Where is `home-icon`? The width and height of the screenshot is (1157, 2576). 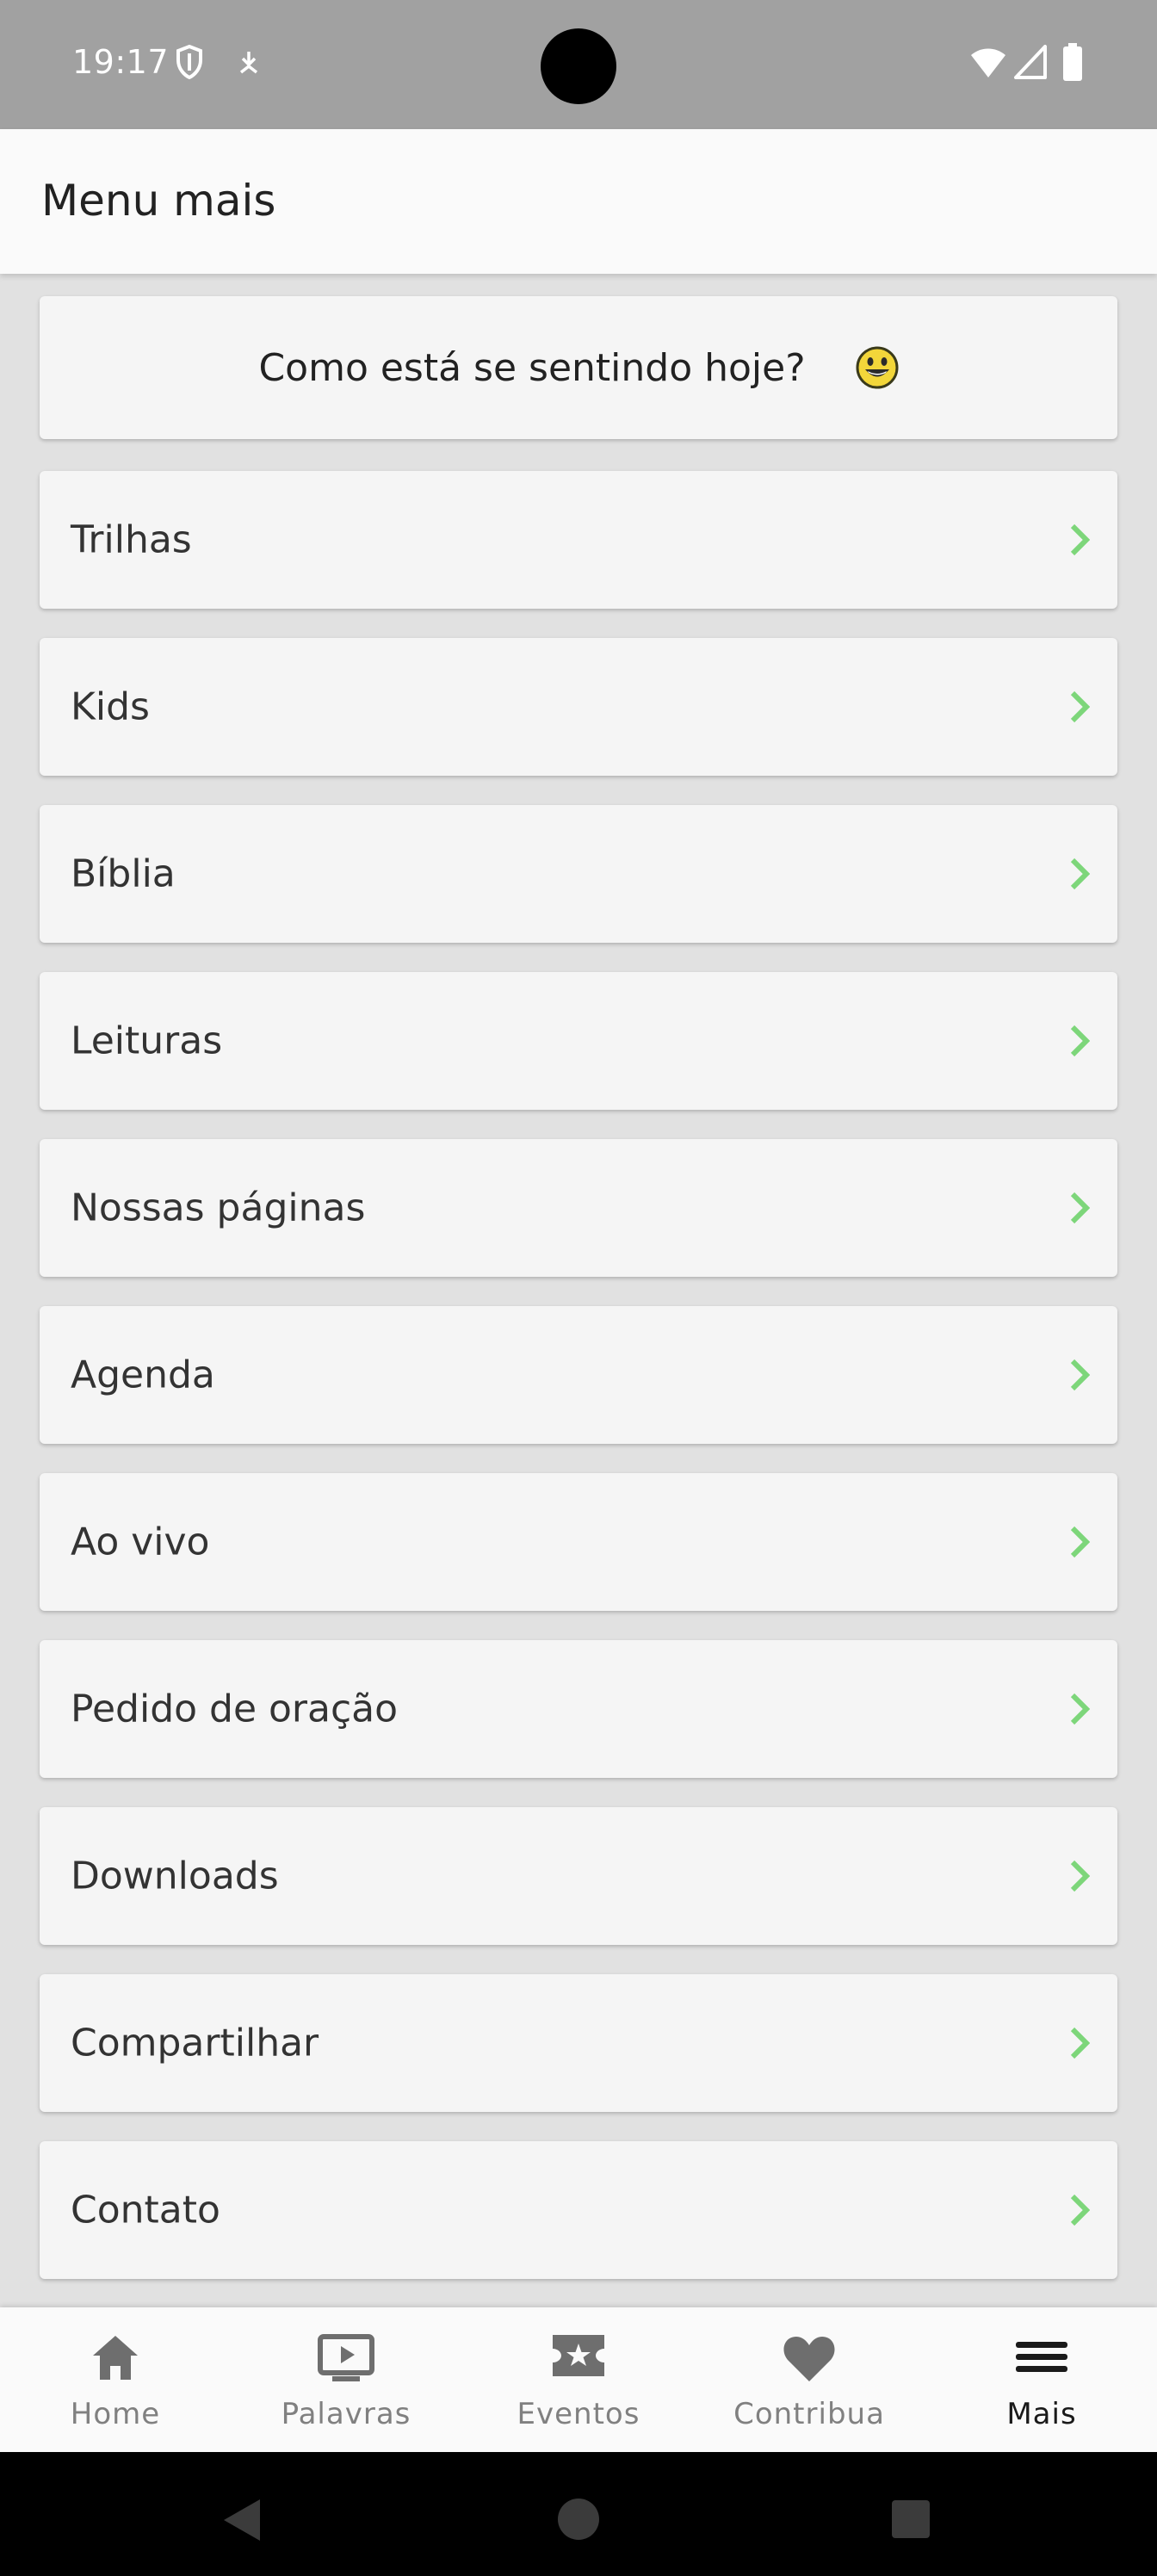
home-icon is located at coordinates (115, 2358).